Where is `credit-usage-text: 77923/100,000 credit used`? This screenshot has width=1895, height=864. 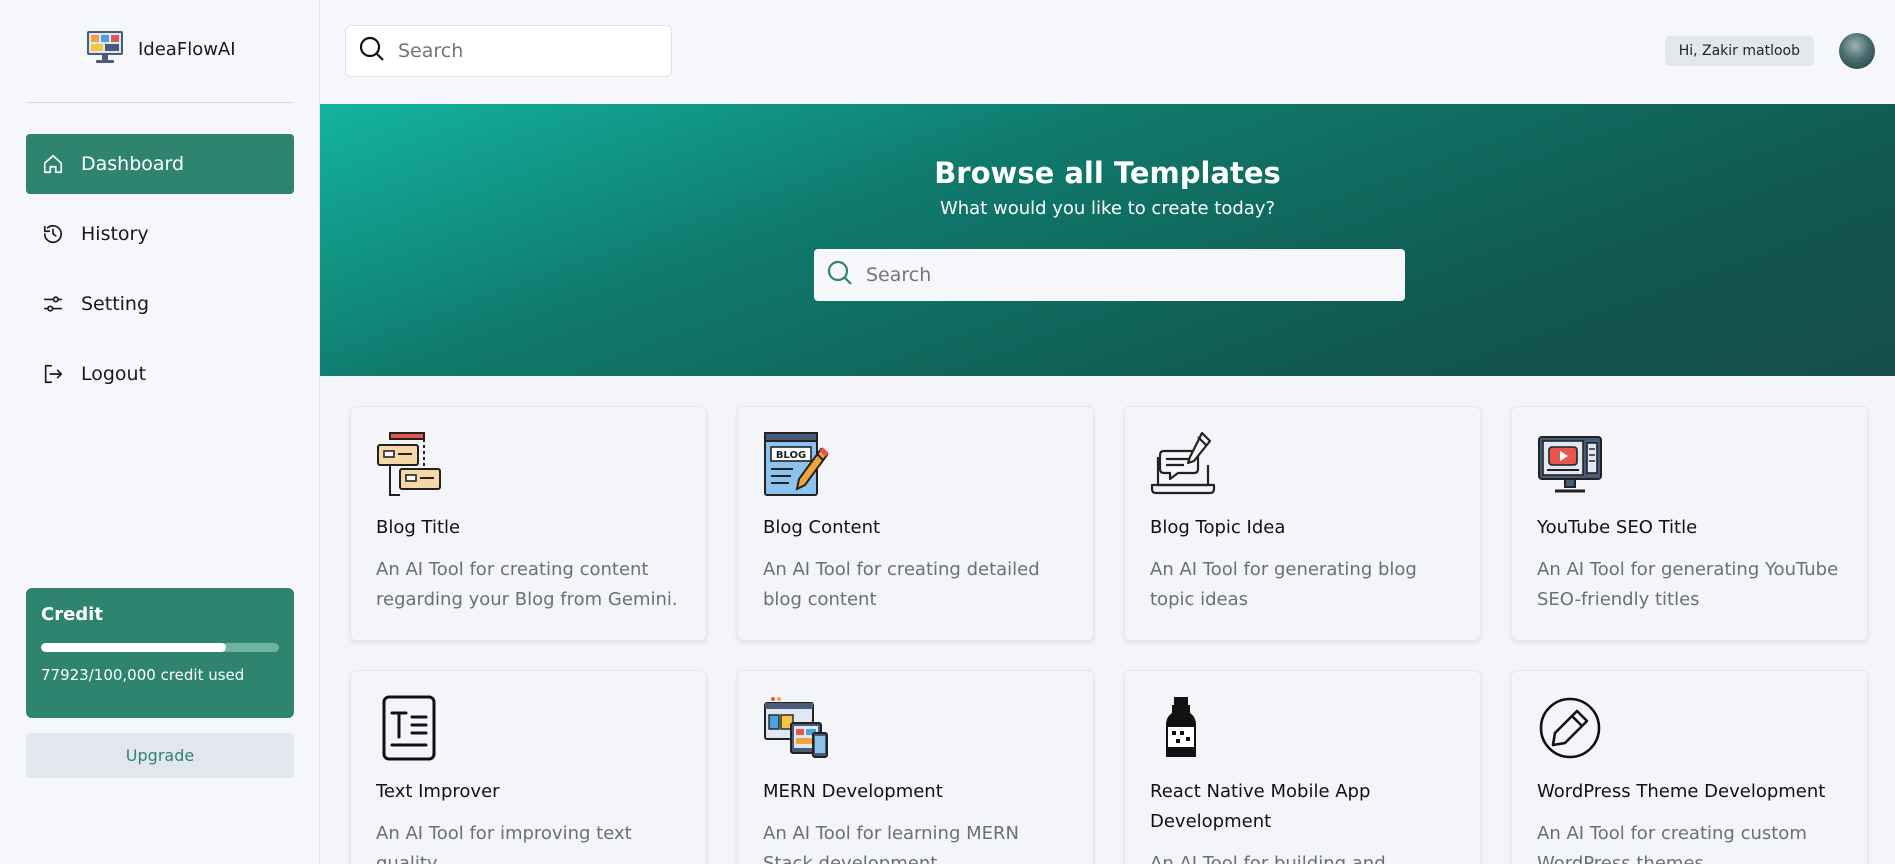 credit-usage-text: 77923/100,000 credit used is located at coordinates (143, 675).